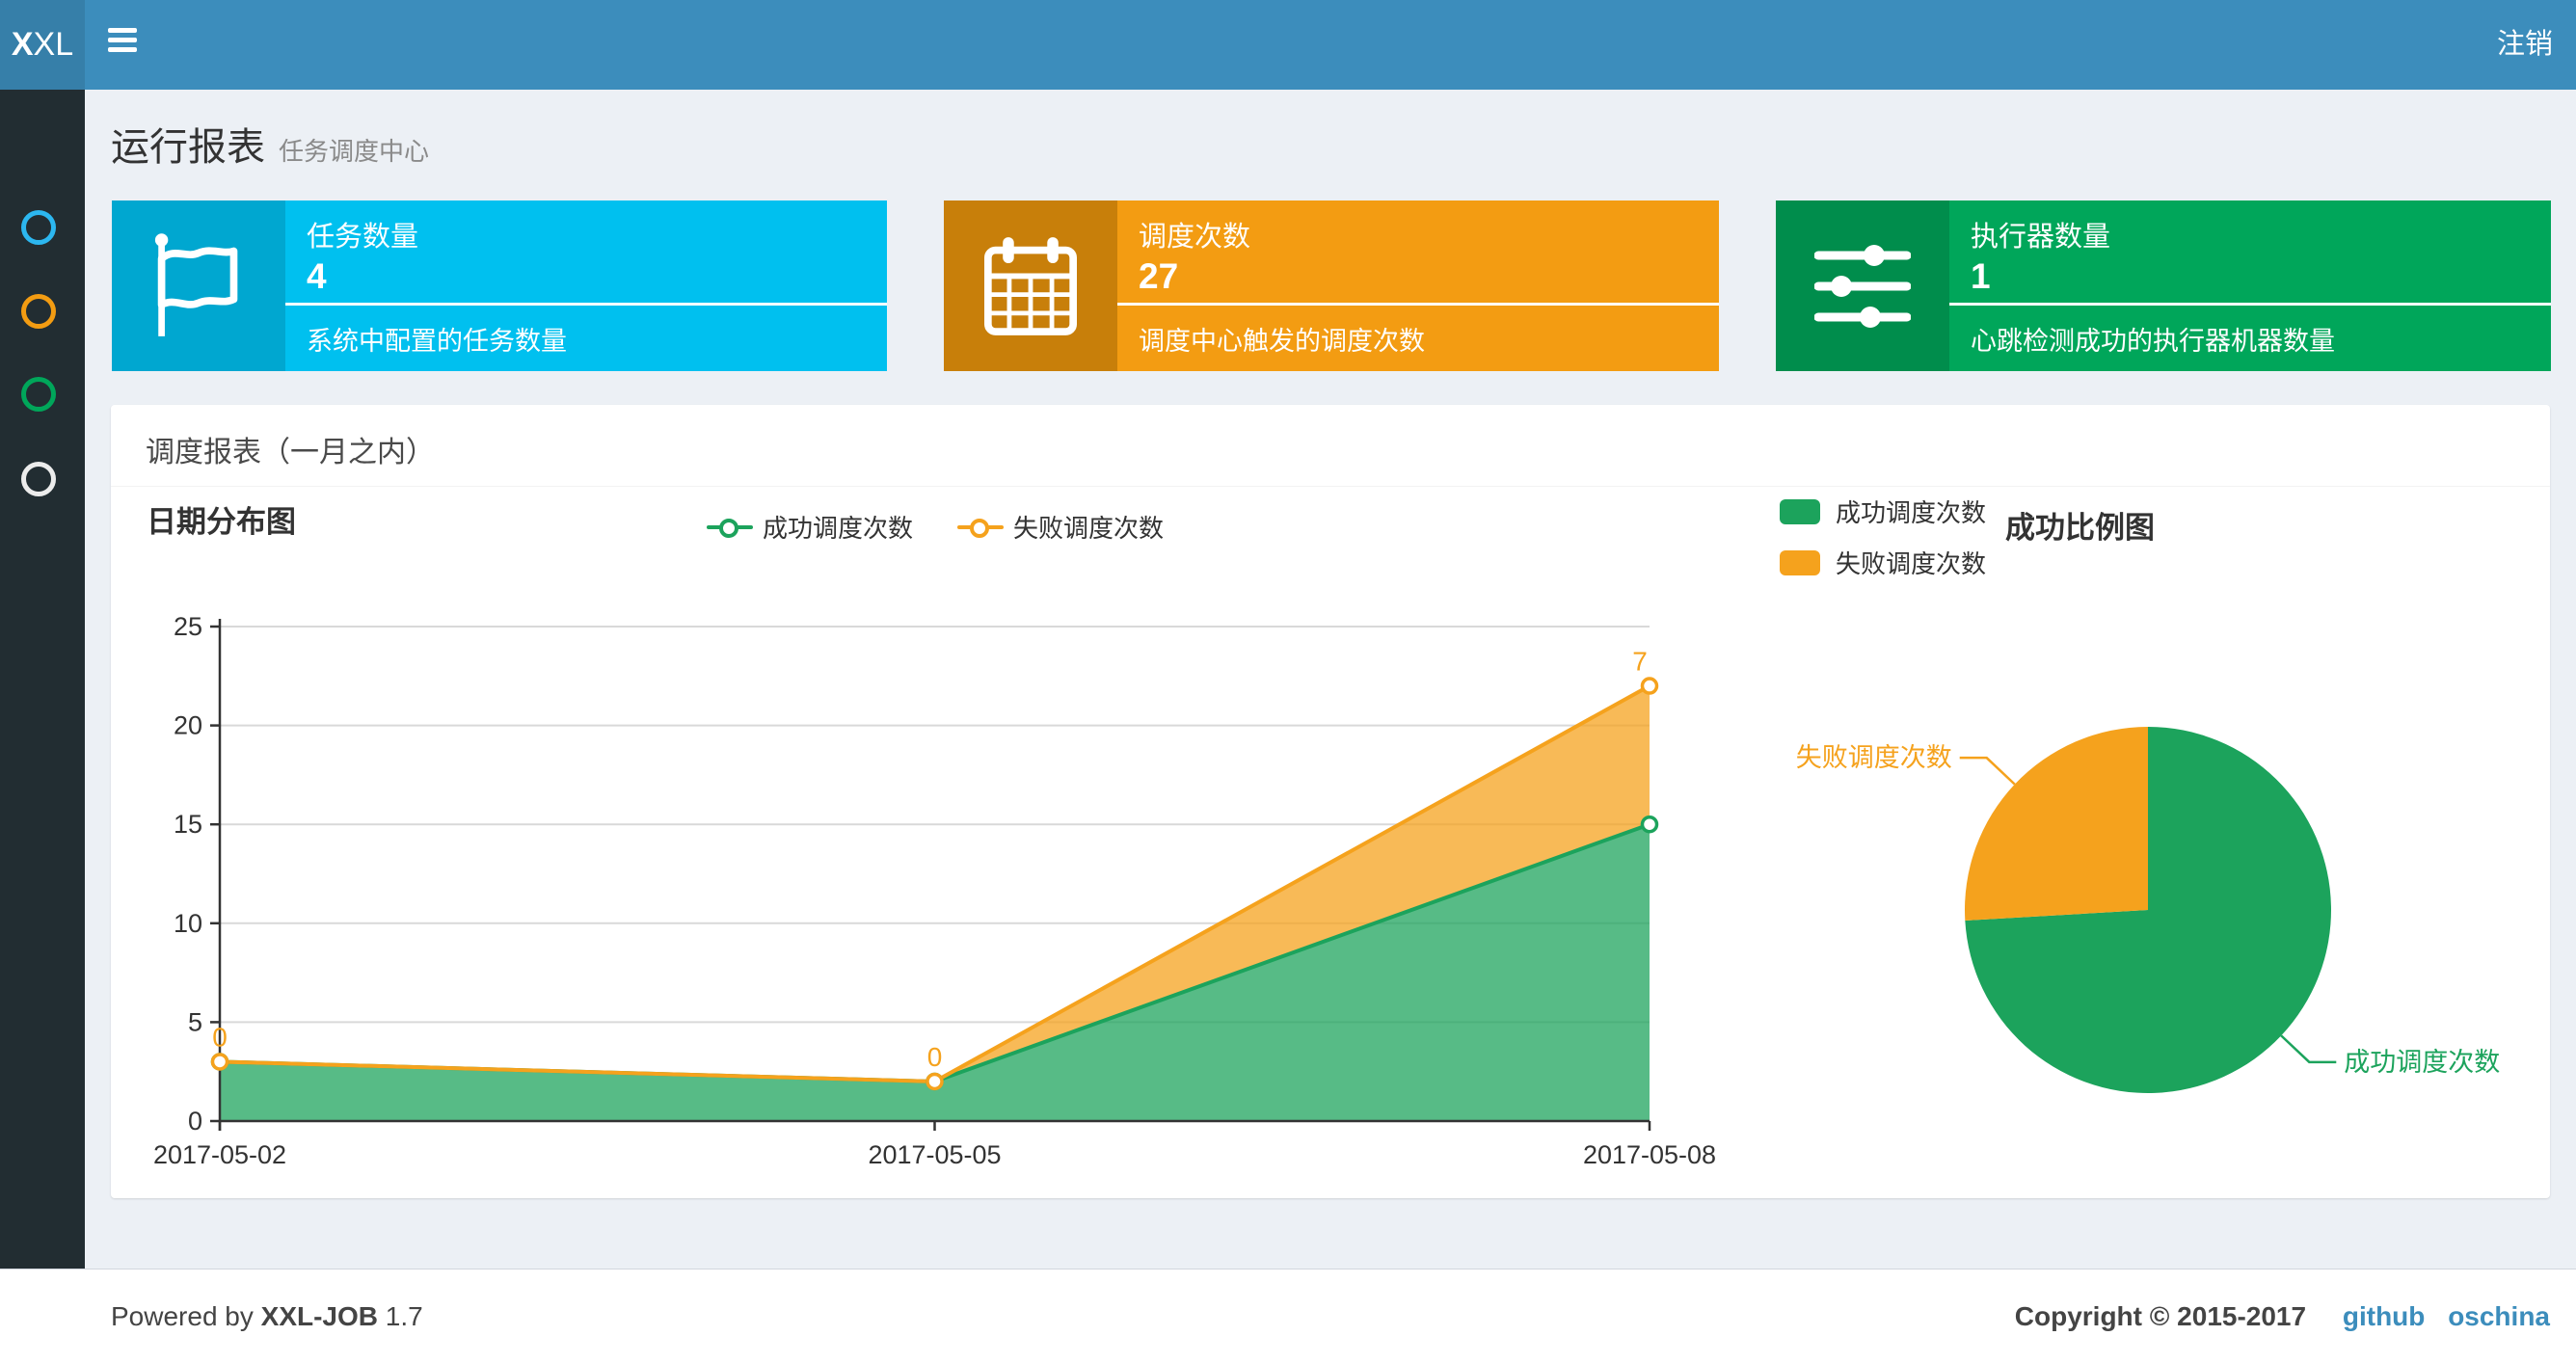 Image resolution: width=2576 pixels, height=1363 pixels. I want to click on flag-icon, so click(199, 285).